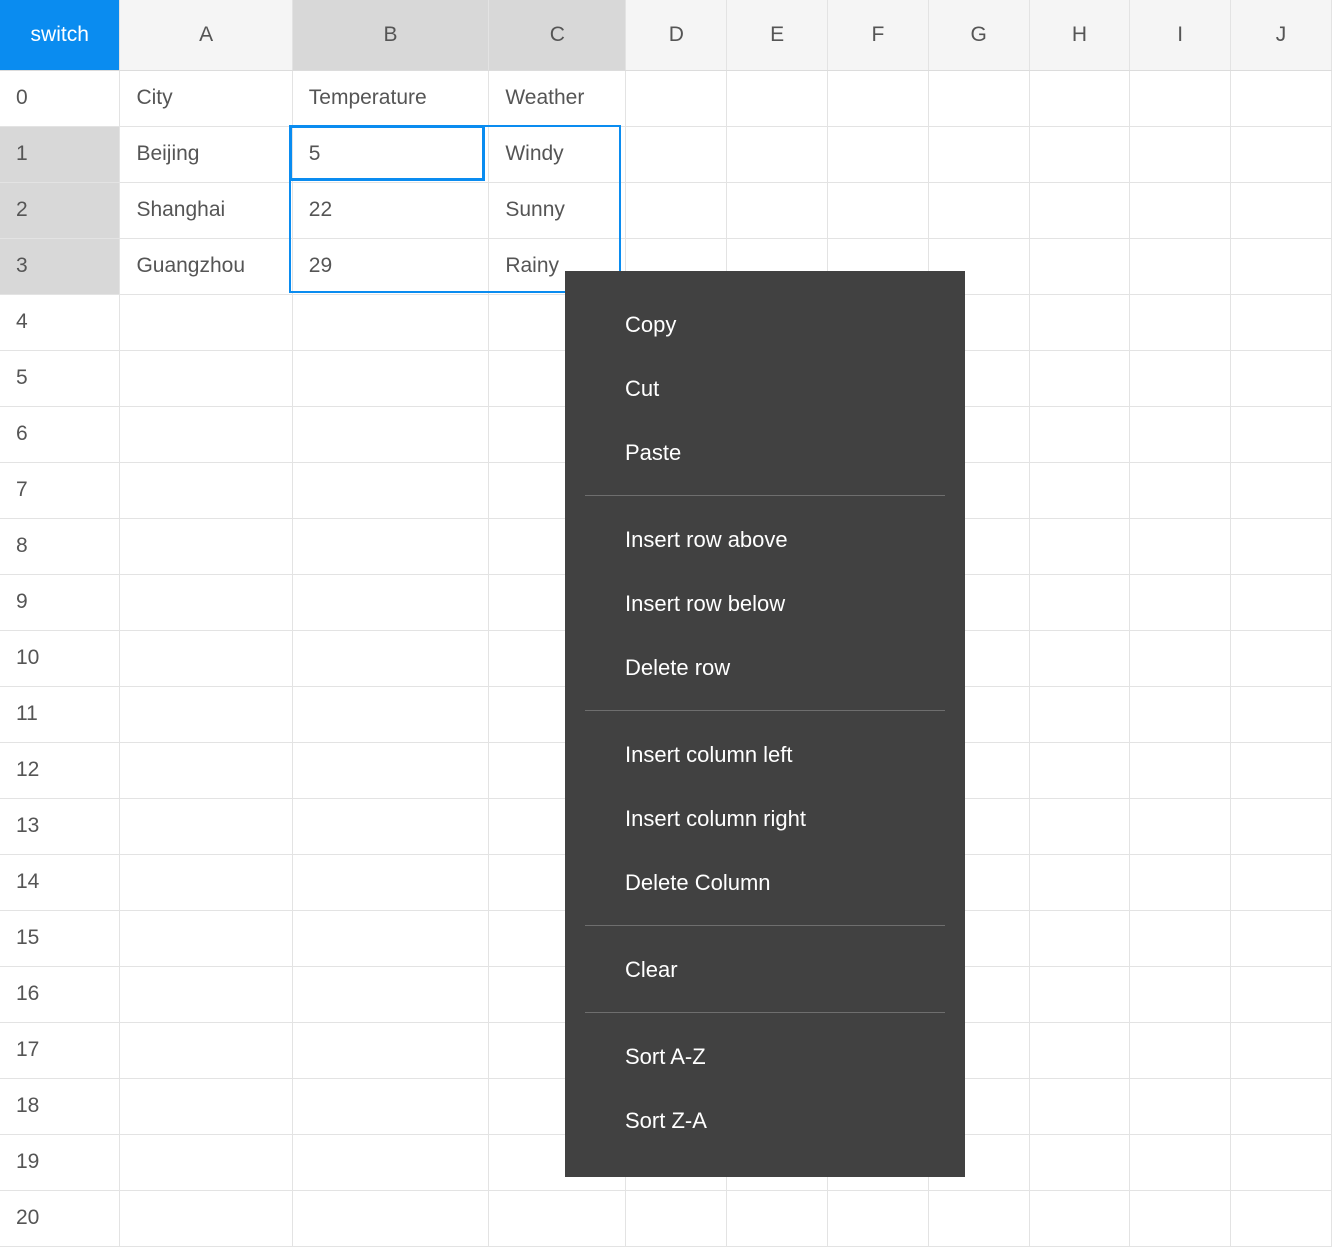 Image resolution: width=1332 pixels, height=1260 pixels. Describe the element at coordinates (60, 154) in the screenshot. I see `row-header-1: 1` at that location.